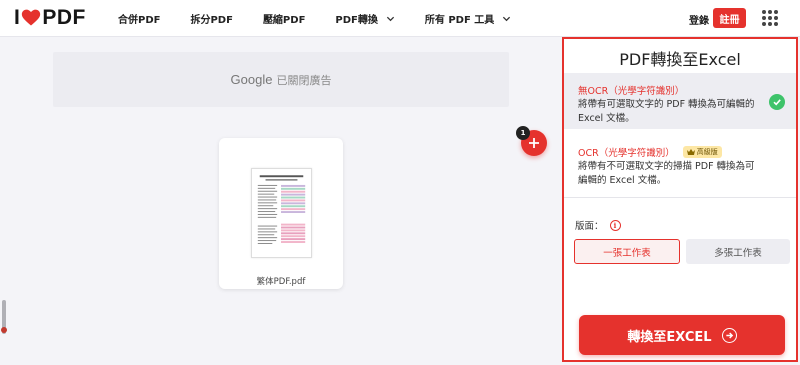 This screenshot has width=800, height=365. Describe the element at coordinates (139, 18) in the screenshot. I see `nav-merge-pdf: 合併PDF` at that location.